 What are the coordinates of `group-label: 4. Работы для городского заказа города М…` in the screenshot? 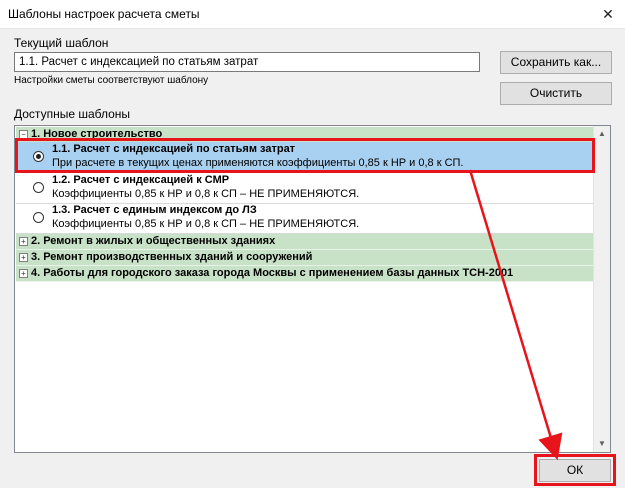 It's located at (272, 273).